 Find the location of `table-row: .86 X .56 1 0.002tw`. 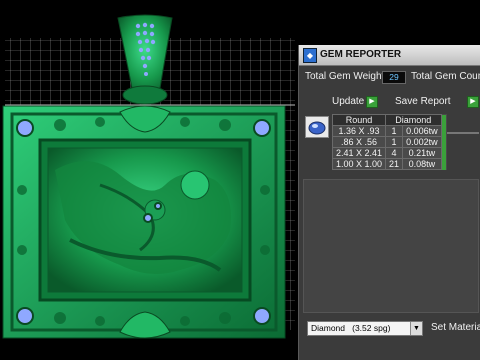

table-row: .86 X .56 1 0.002tw is located at coordinates (389, 142).